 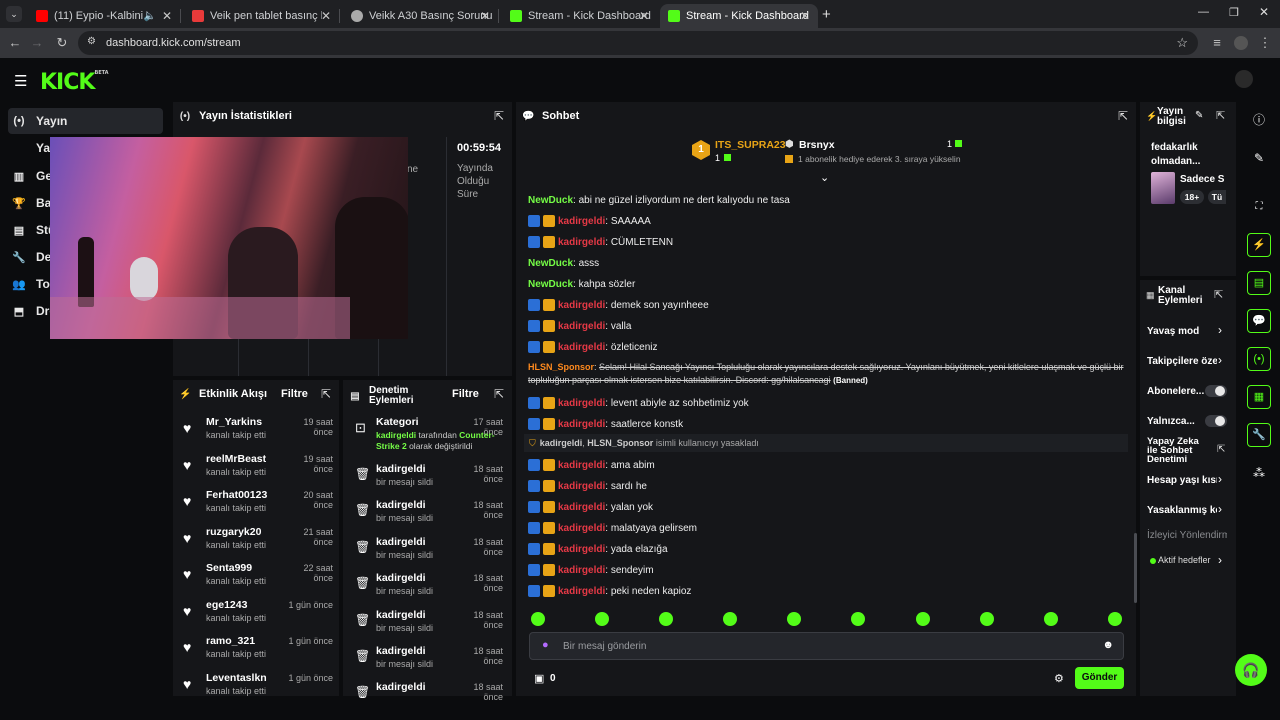 What do you see at coordinates (828, 507) in the screenshot?
I see `chat-message: kadirgeldi: yalan yok` at bounding box center [828, 507].